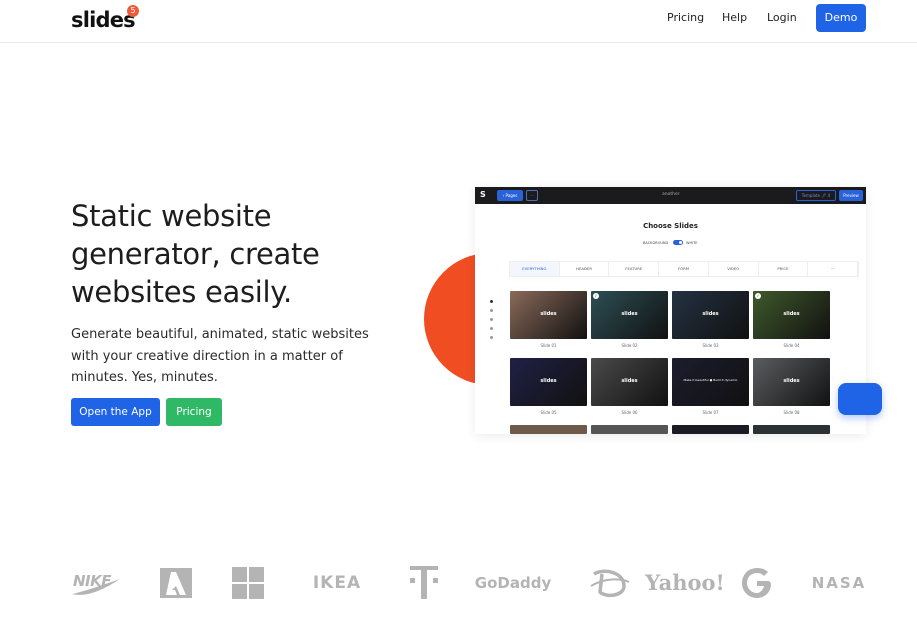 The height and width of the screenshot is (626, 917). I want to click on slide-caption: Slide 06, so click(629, 412).